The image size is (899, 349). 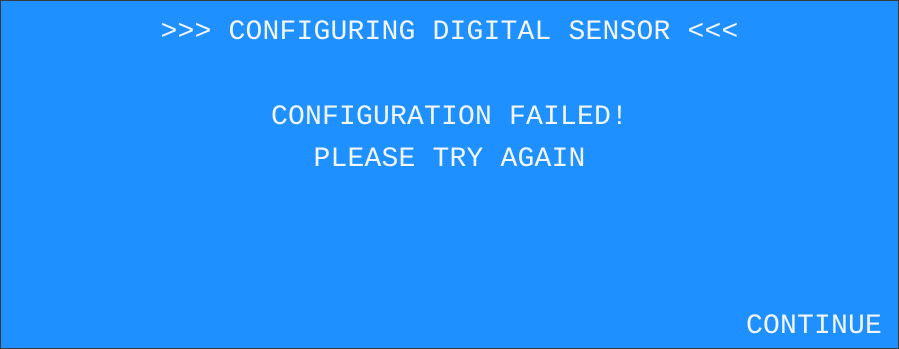 I want to click on retry-instruction: PLEASE TRY AGAIN, so click(x=449, y=159).